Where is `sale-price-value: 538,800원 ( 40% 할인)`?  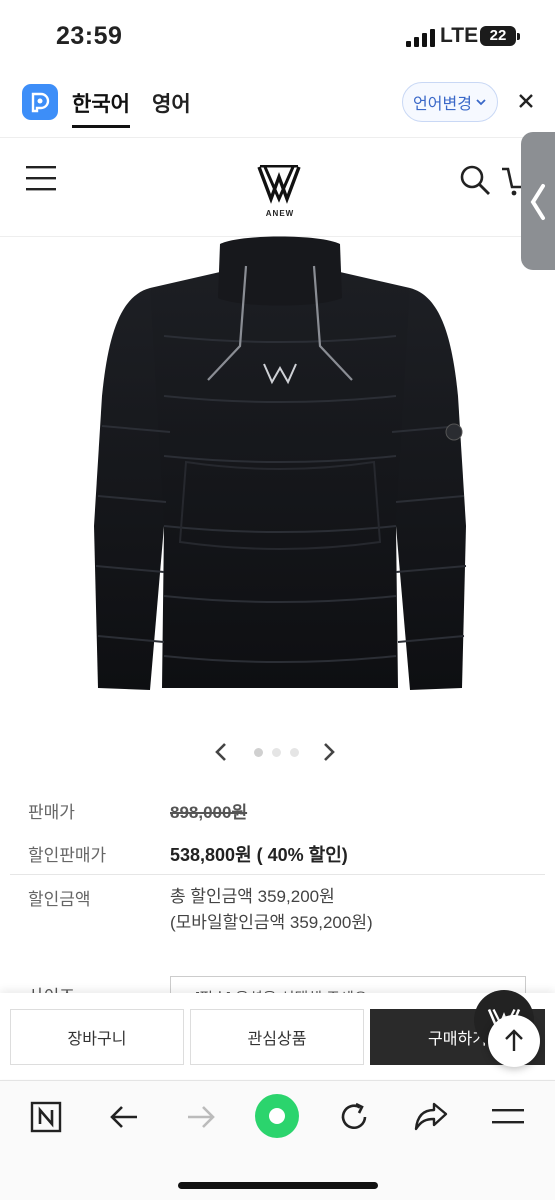
sale-price-value: 538,800원 ( 40% 할인) is located at coordinates (259, 855).